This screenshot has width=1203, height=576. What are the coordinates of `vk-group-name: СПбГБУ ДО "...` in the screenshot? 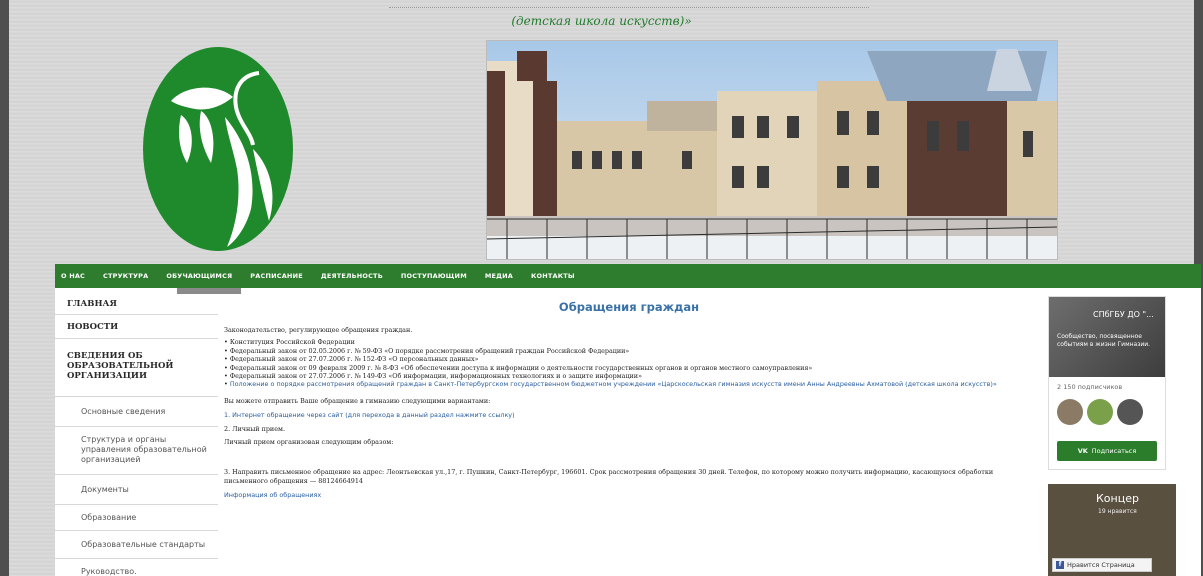 It's located at (1123, 314).